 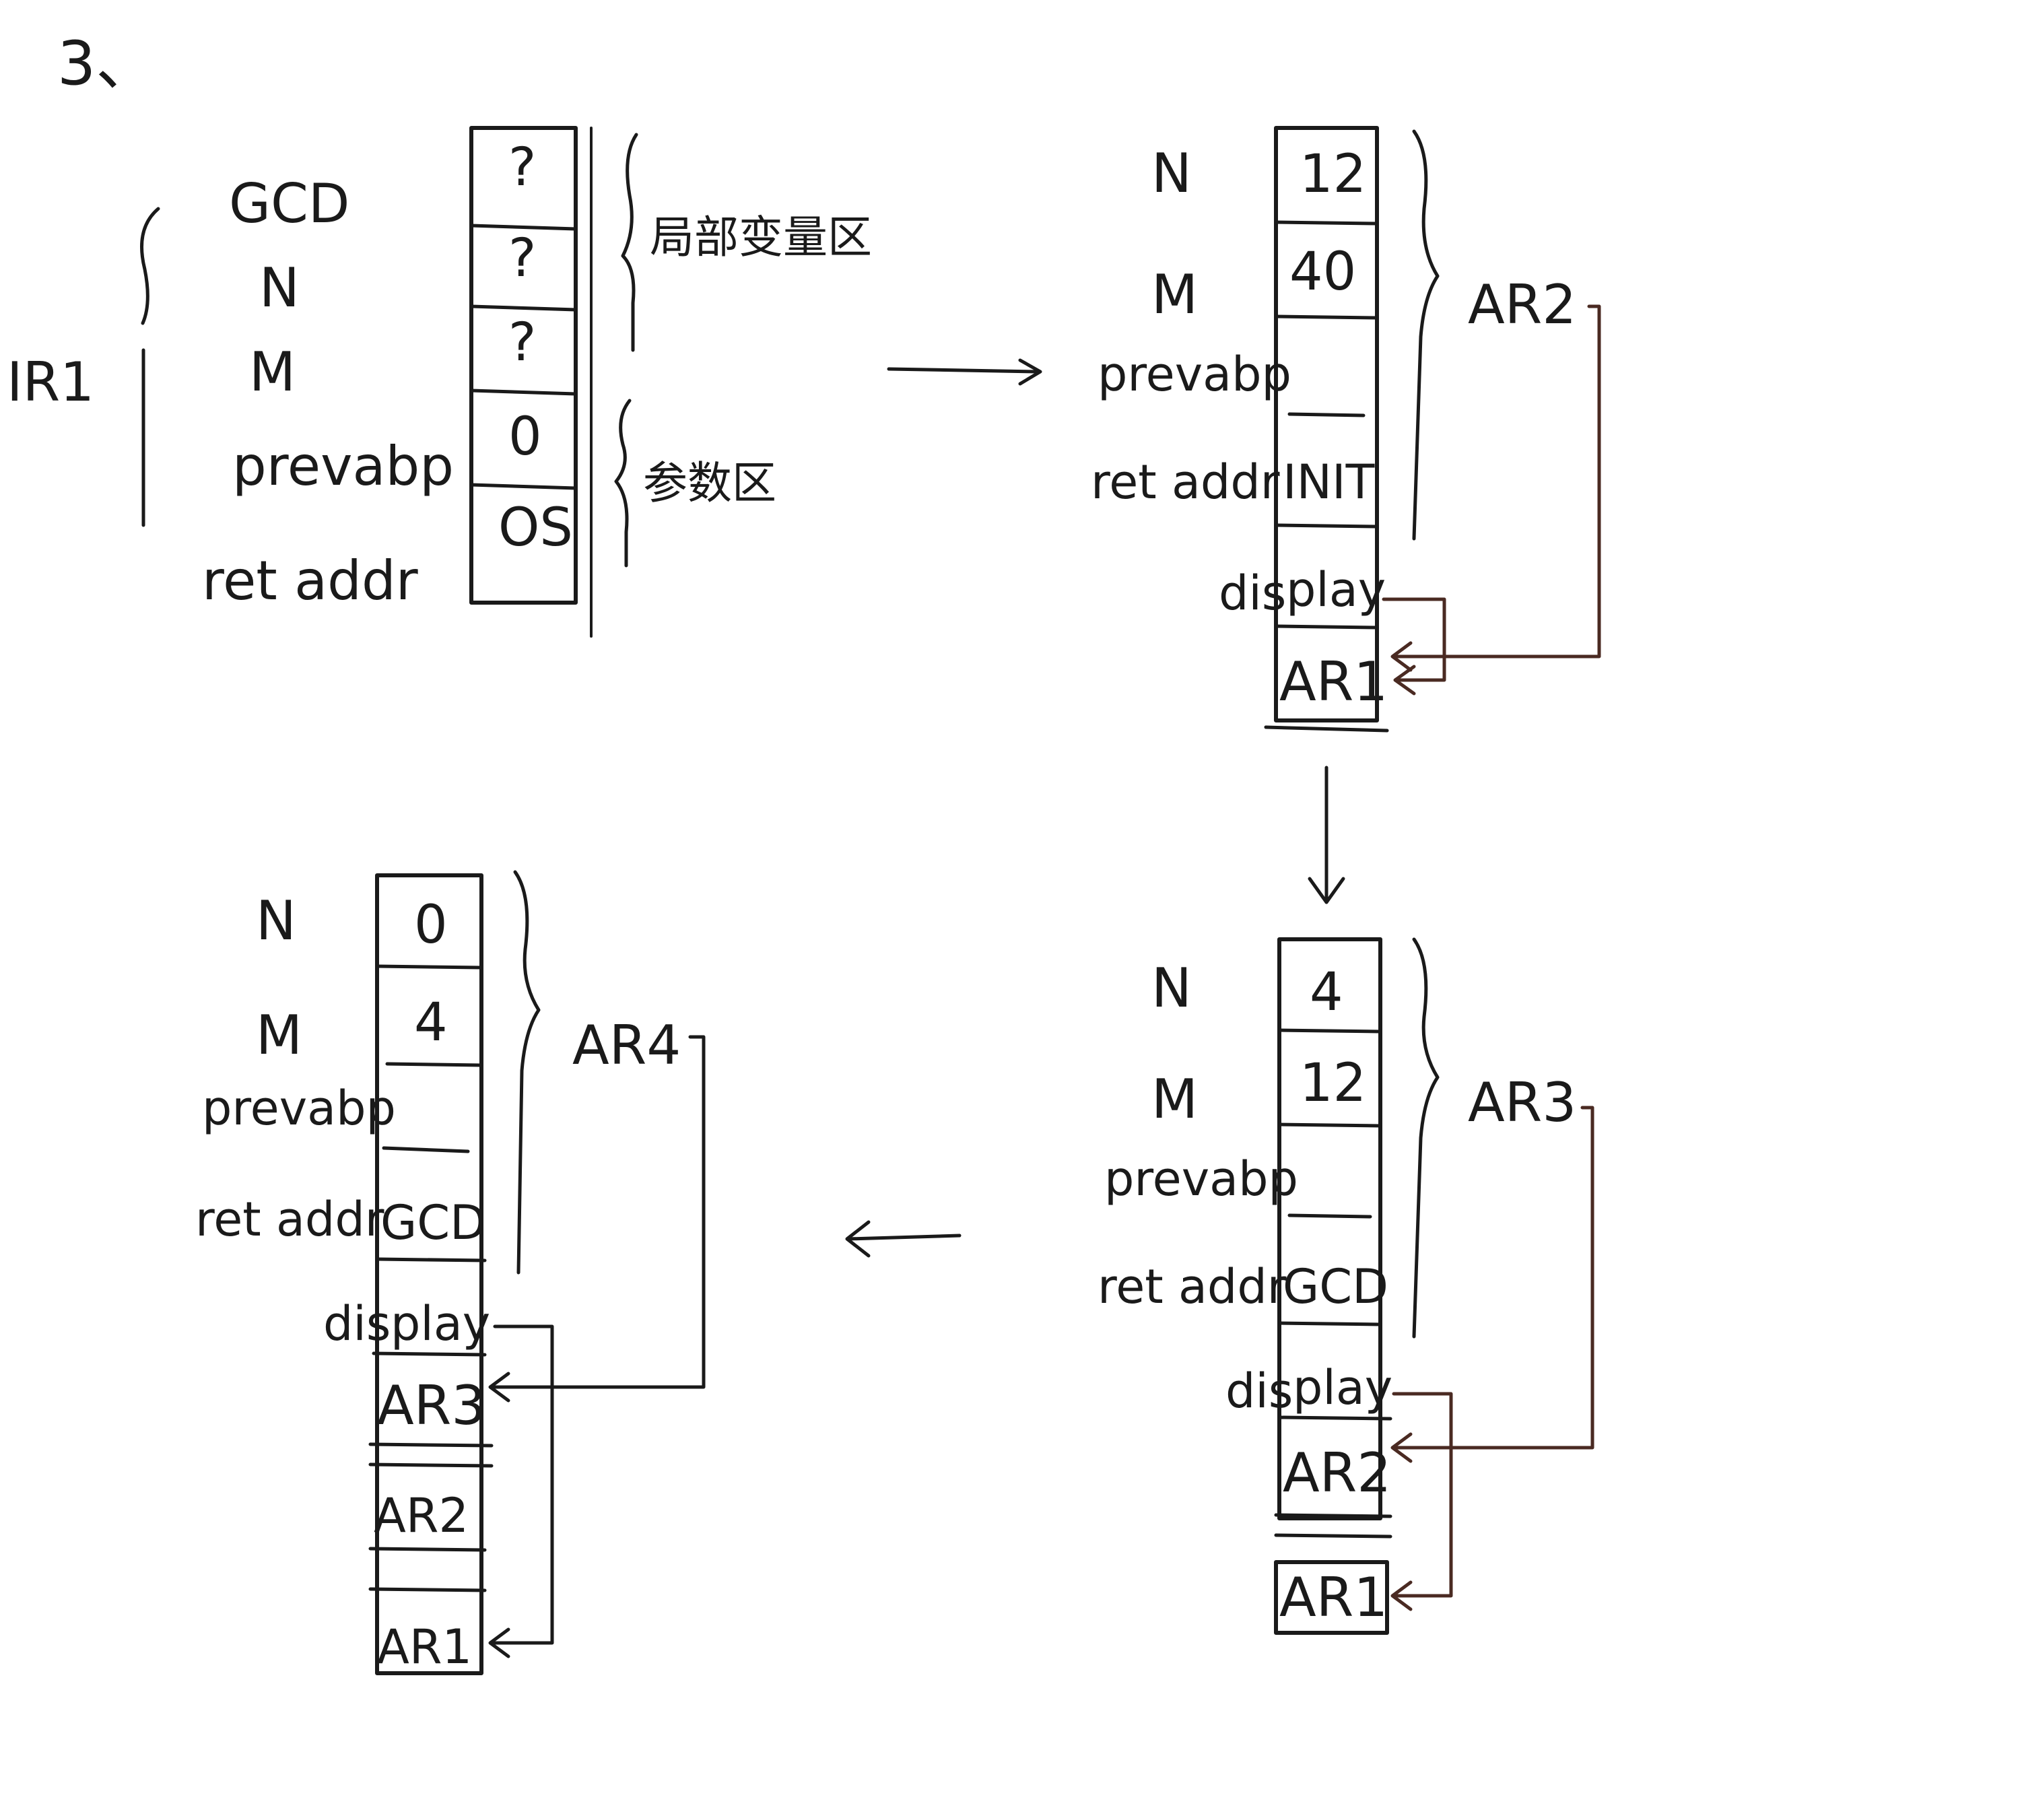 What do you see at coordinates (527, 1072) in the screenshot?
I see `ar4-brace` at bounding box center [527, 1072].